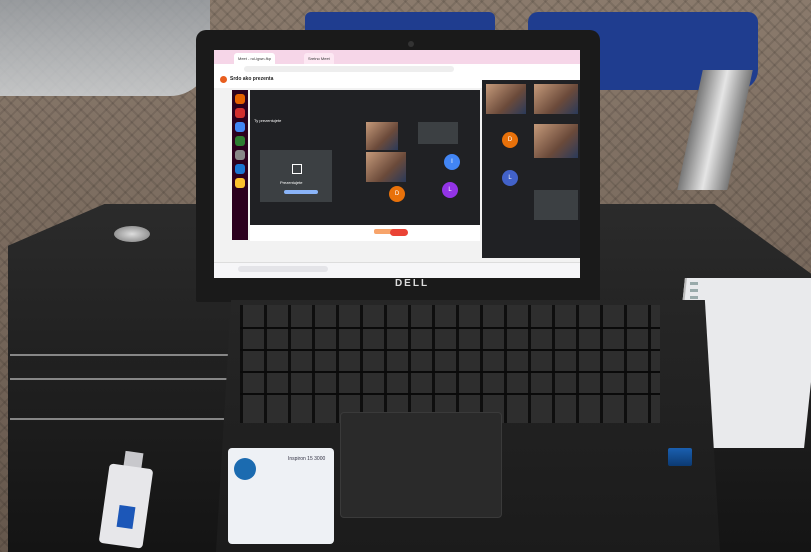  Describe the element at coordinates (255, 58) in the screenshot. I see `browser-tab: Meet - rul-igwn-fkp` at that location.